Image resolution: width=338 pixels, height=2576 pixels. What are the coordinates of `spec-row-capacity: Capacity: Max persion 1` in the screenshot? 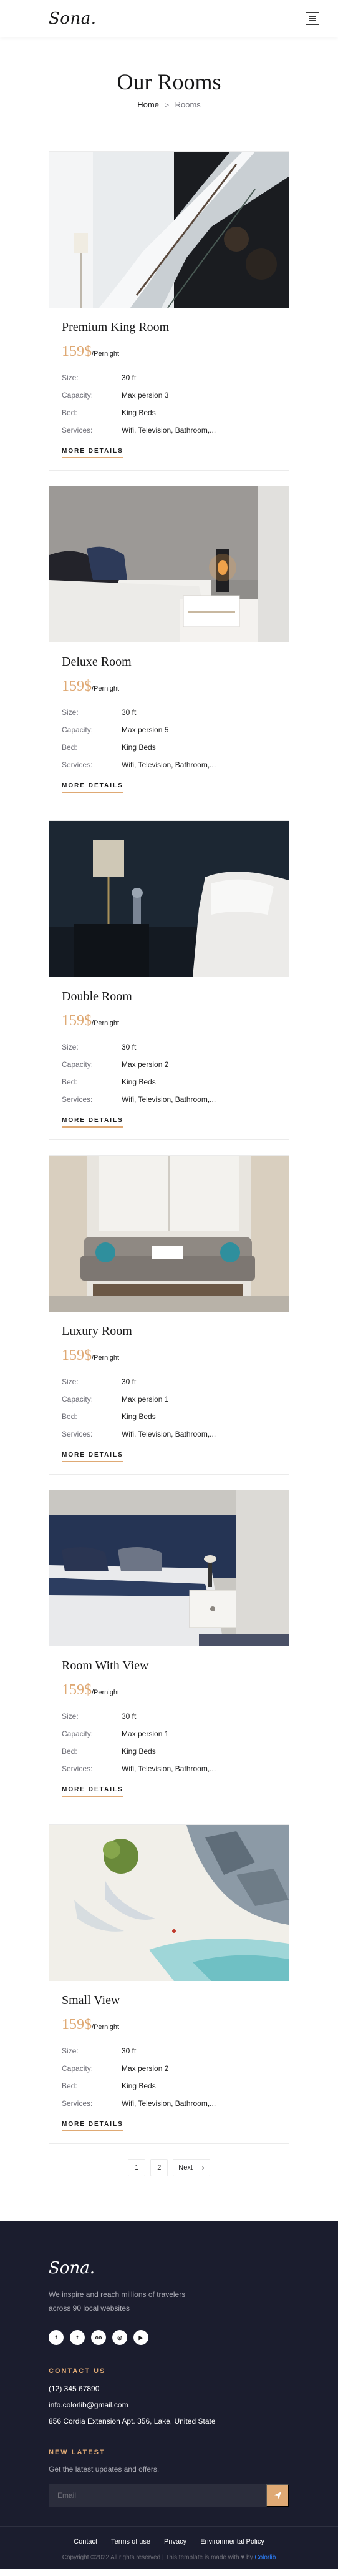 It's located at (169, 1734).